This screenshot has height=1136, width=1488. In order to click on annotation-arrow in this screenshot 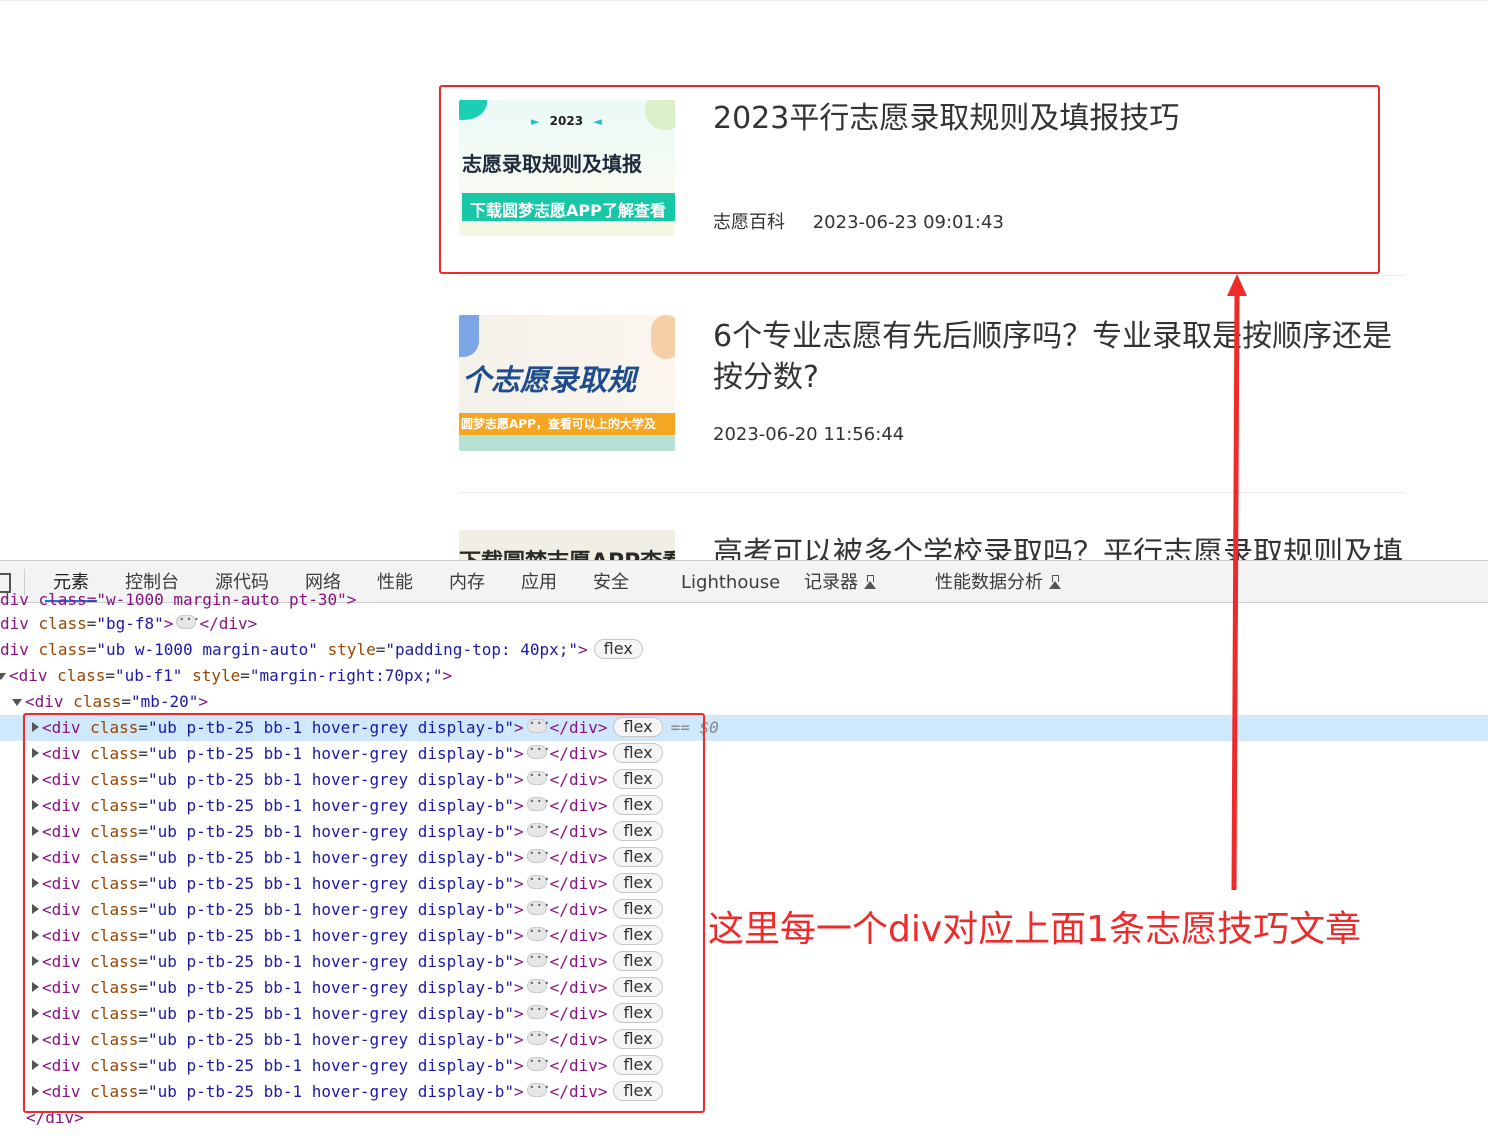, I will do `click(1237, 582)`.